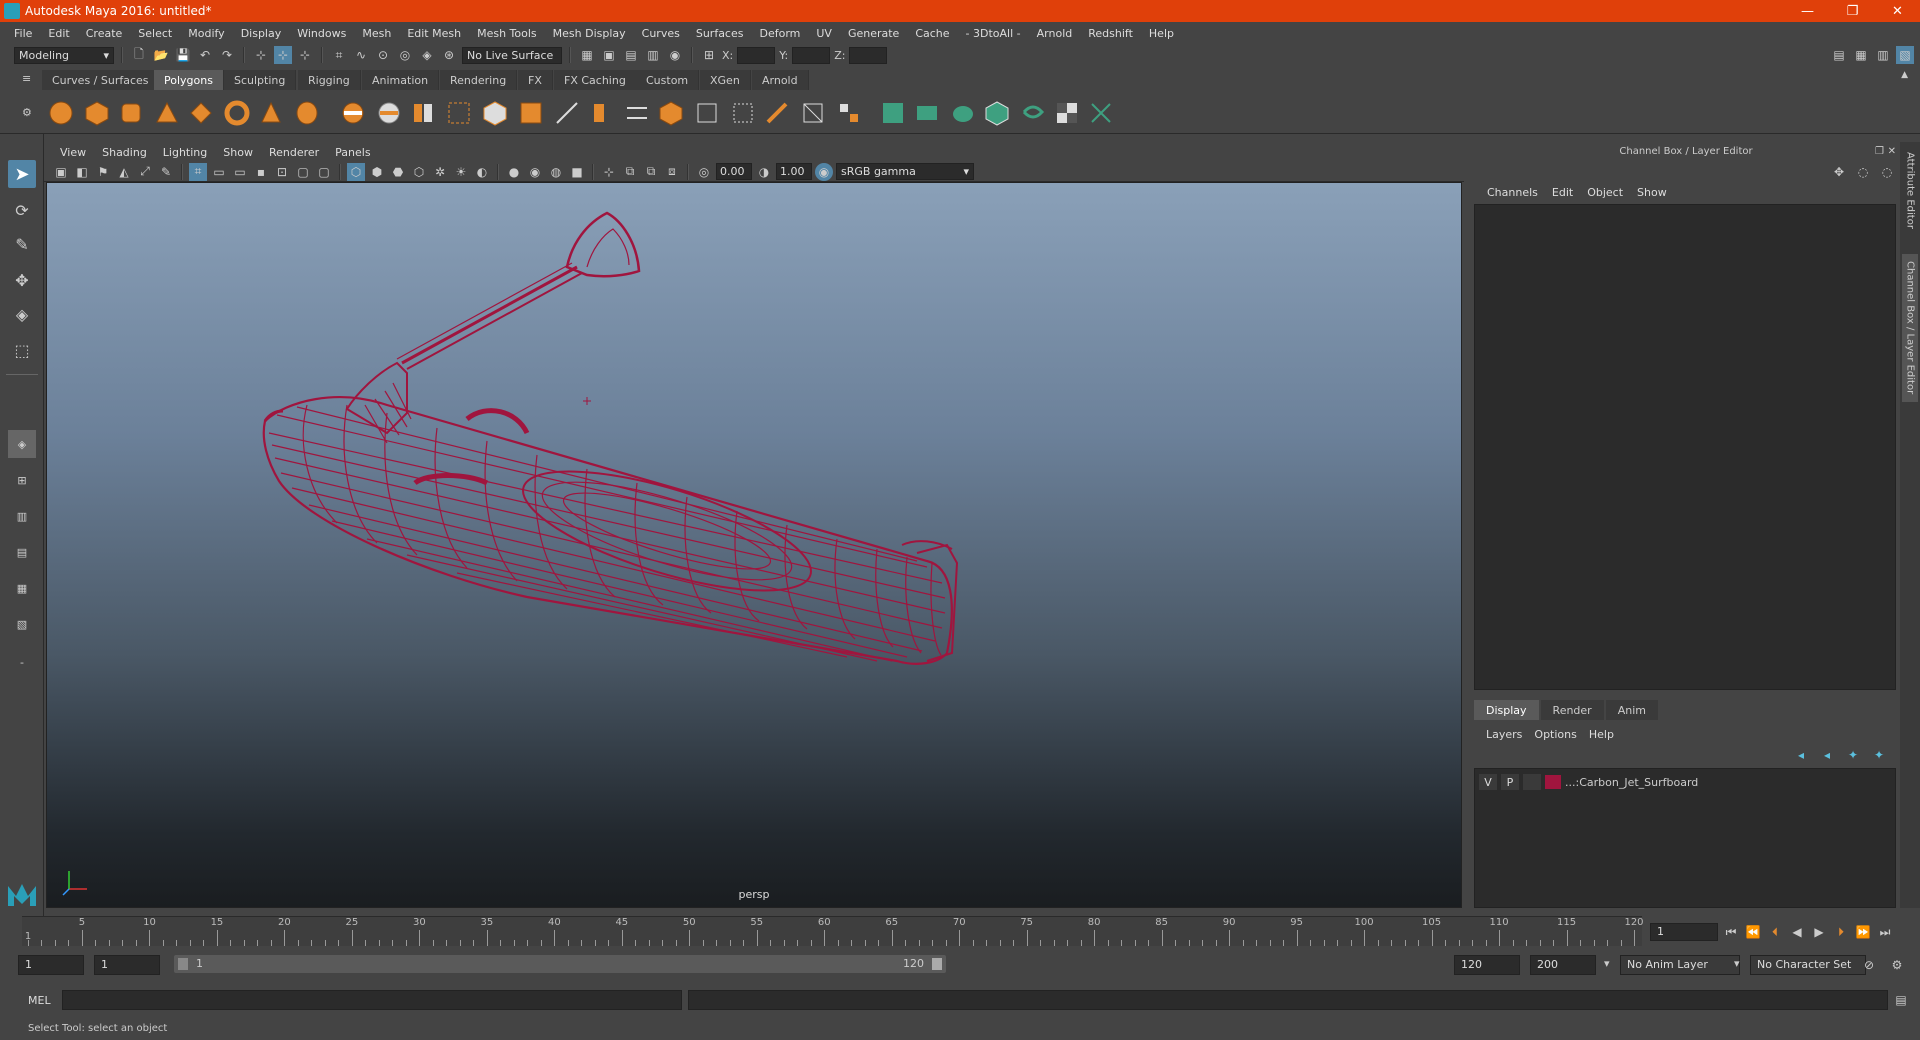 The image size is (1920, 1040). I want to click on shelf-tab-custom: Custom, so click(668, 80).